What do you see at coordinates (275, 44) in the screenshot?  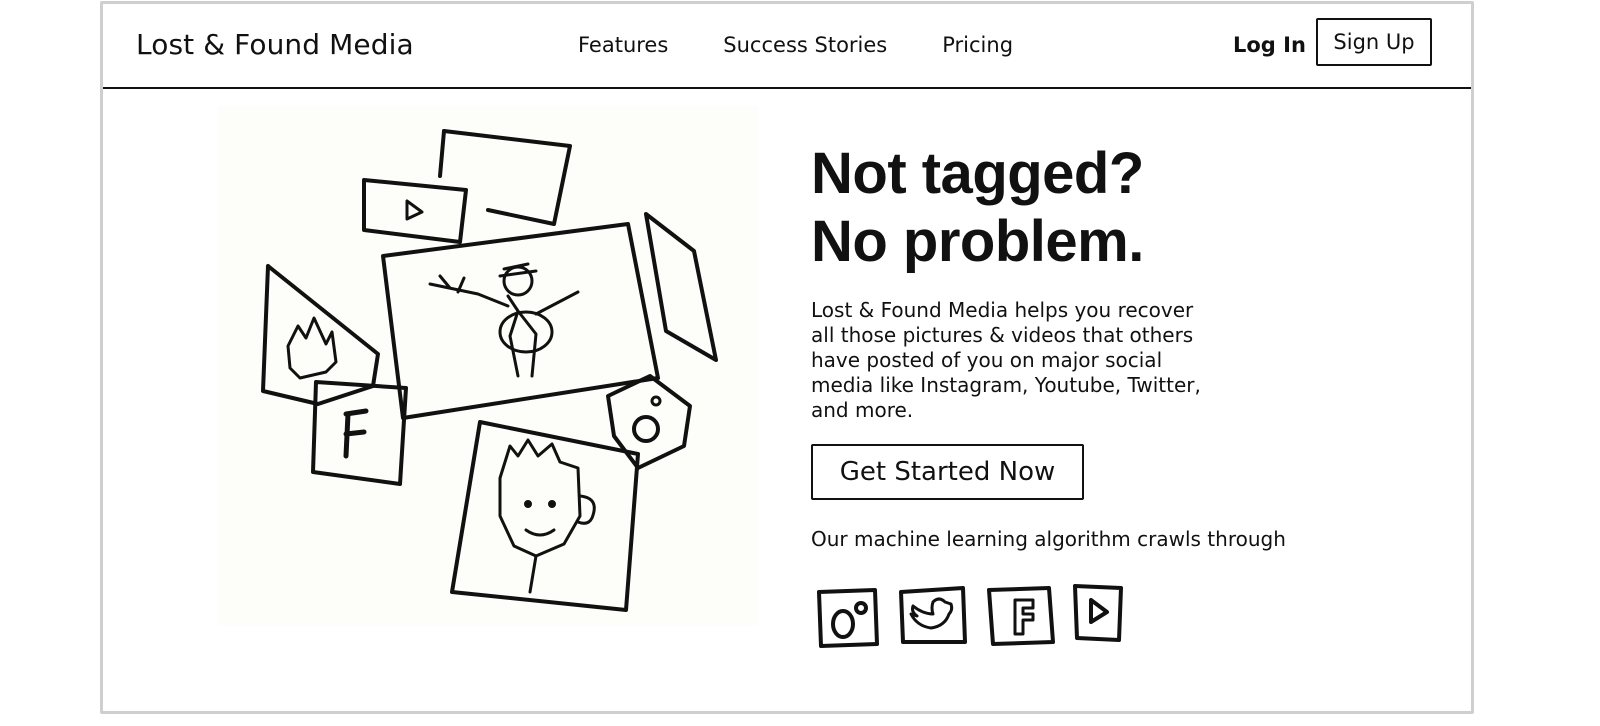 I see `brand-logo: Lost & Found Media` at bounding box center [275, 44].